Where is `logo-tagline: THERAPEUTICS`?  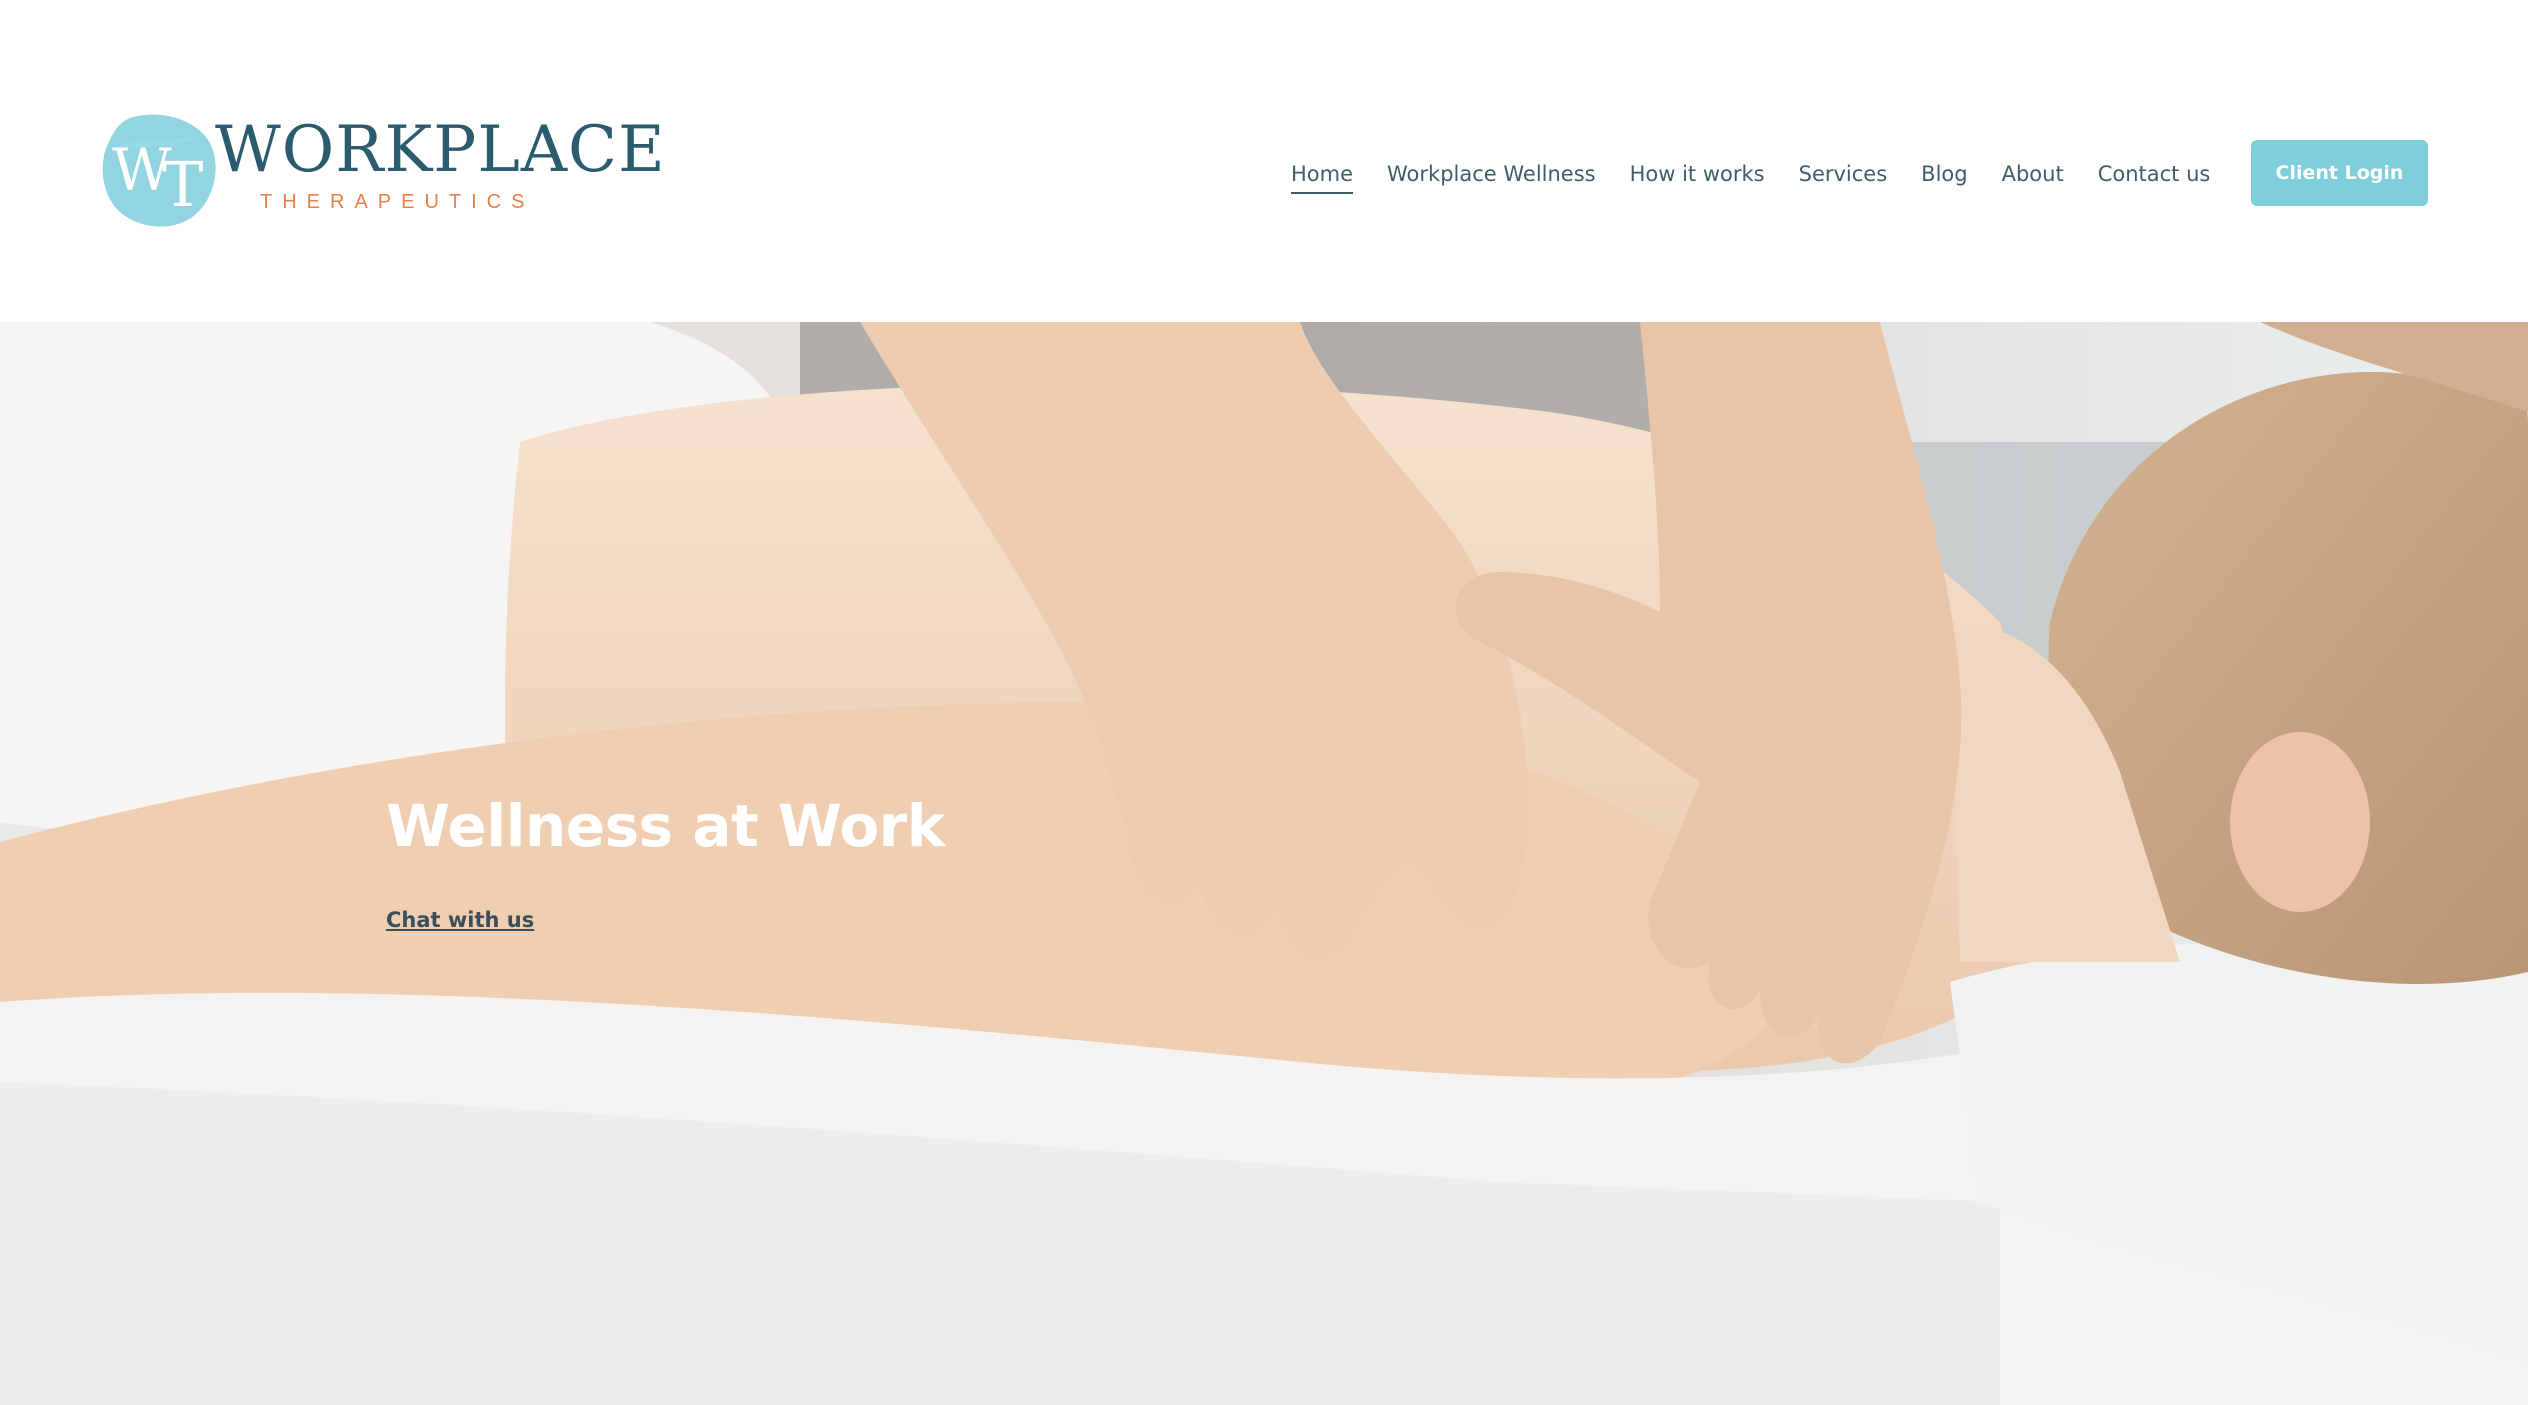 logo-tagline: THERAPEUTICS is located at coordinates (397, 202).